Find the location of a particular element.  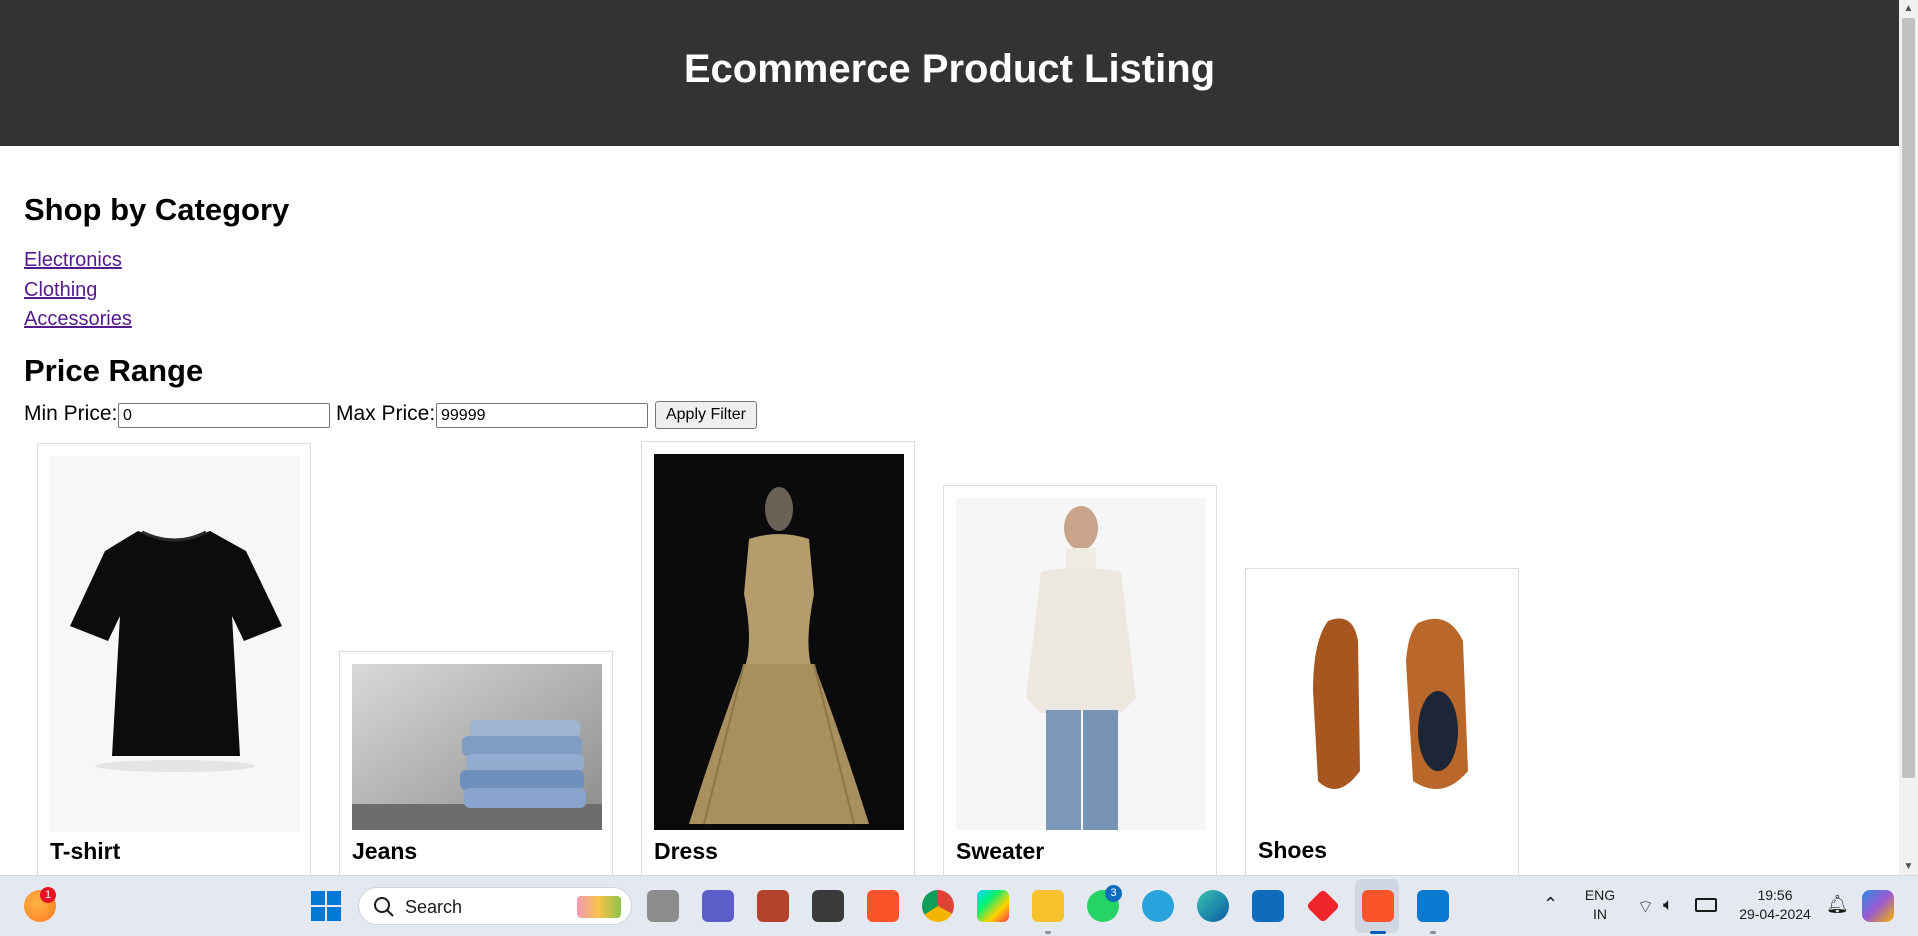

scroll-thumb is located at coordinates (1908, 398).